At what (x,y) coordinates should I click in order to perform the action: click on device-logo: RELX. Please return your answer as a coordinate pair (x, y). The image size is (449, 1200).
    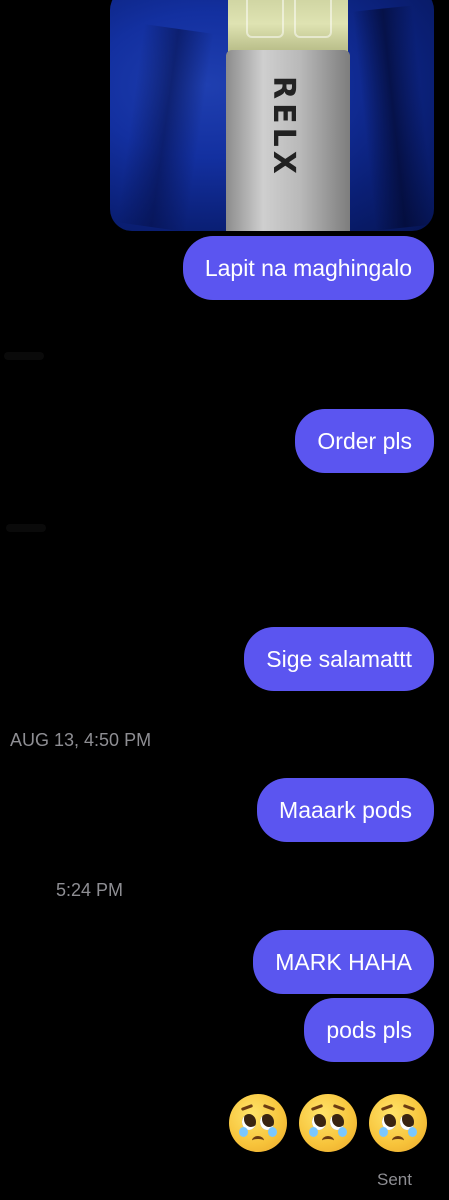
    Looking at the image, I should click on (283, 127).